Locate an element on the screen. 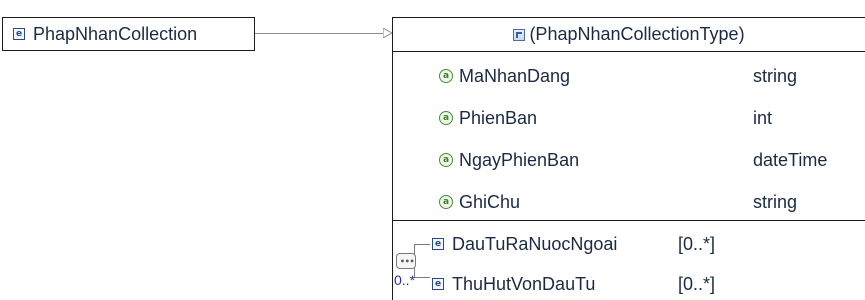  attribute-name: MaNhanDang is located at coordinates (515, 75).